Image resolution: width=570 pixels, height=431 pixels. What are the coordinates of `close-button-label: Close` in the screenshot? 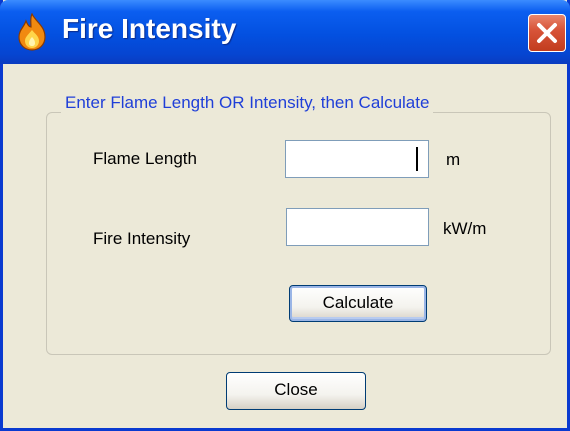 It's located at (296, 389).